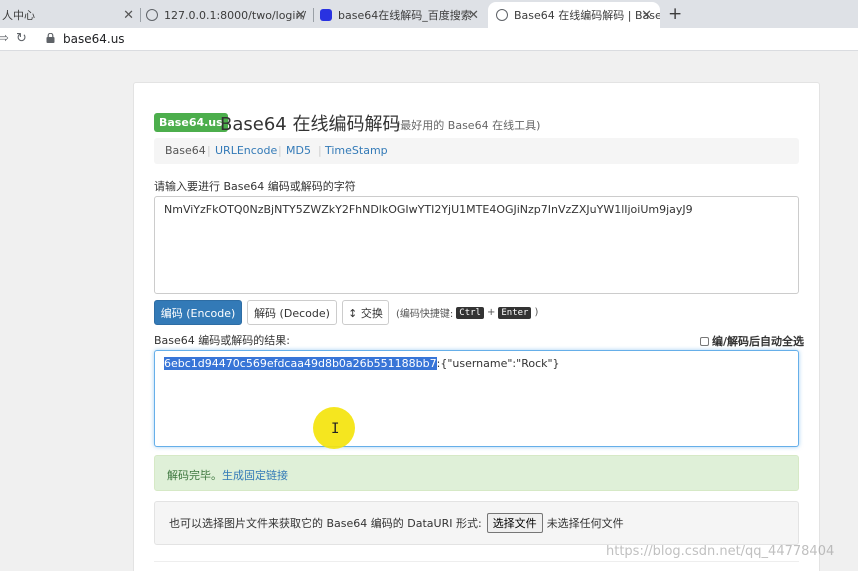  I want to click on shortcut-hint: (编码快捷键: Ctrl + Enter ), so click(467, 312).